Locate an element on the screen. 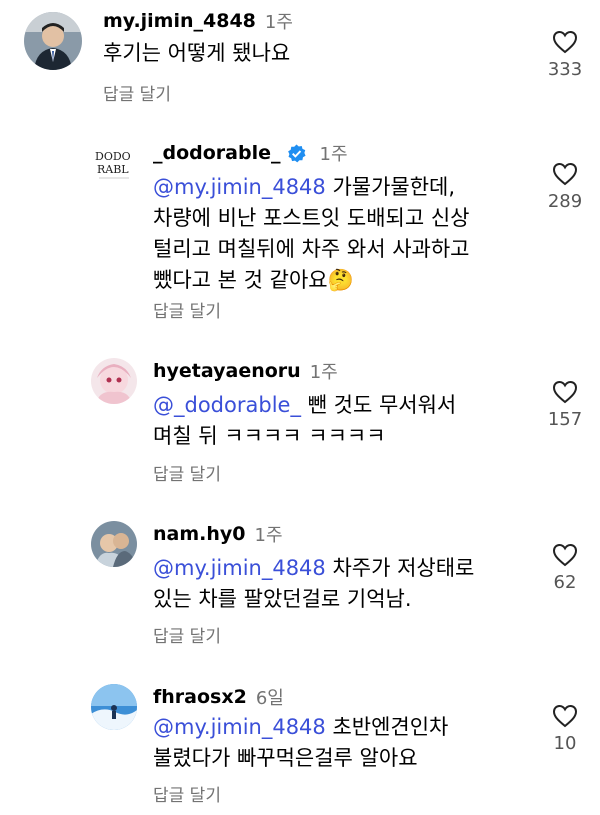  comment-text: 후기는 어떻게 됐나요 is located at coordinates (197, 53).